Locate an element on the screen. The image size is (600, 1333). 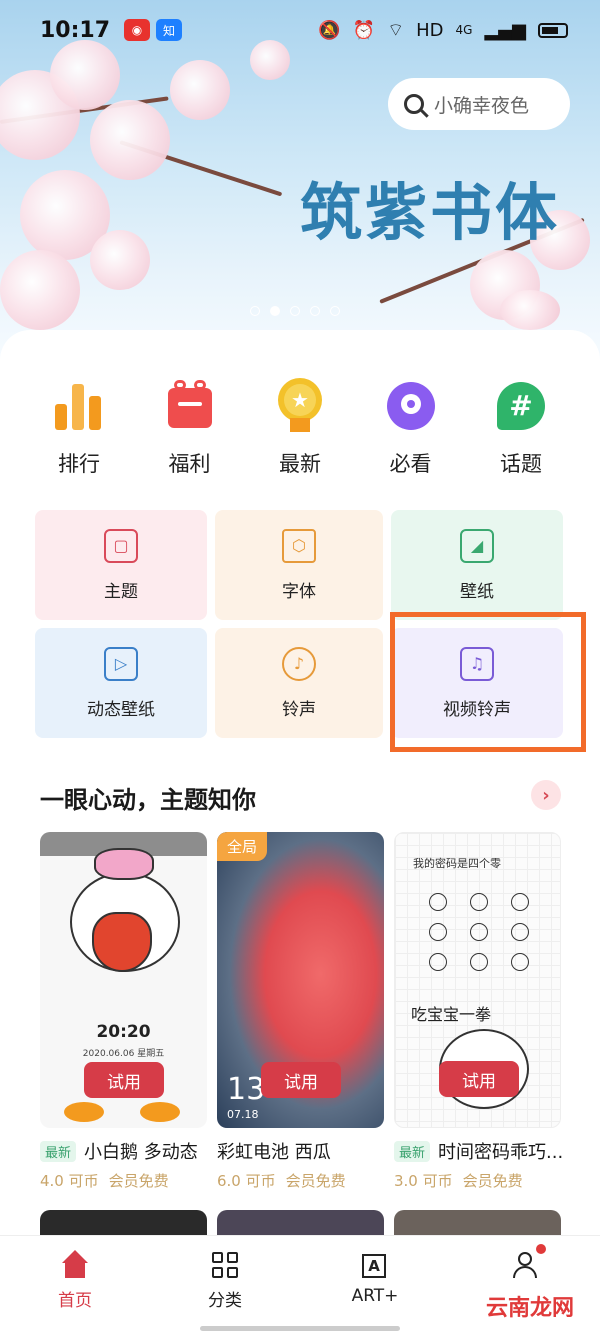
status-bar: 10:17 ◉ 知 🔕 ⏰ ⌔ HD 4G ▂▄▆ is located at coordinates (300, 30).